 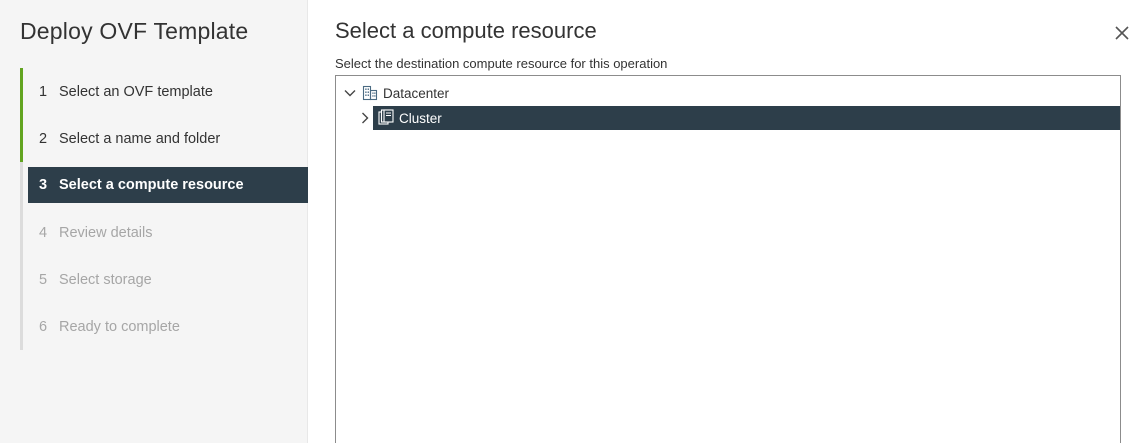 I want to click on step-label: Select an OVF template, so click(x=136, y=91).